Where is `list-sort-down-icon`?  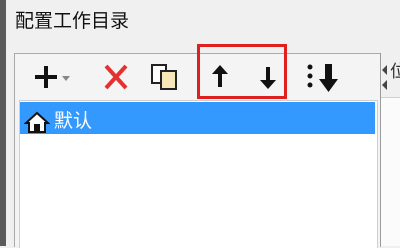
list-sort-down-icon is located at coordinates (322, 78).